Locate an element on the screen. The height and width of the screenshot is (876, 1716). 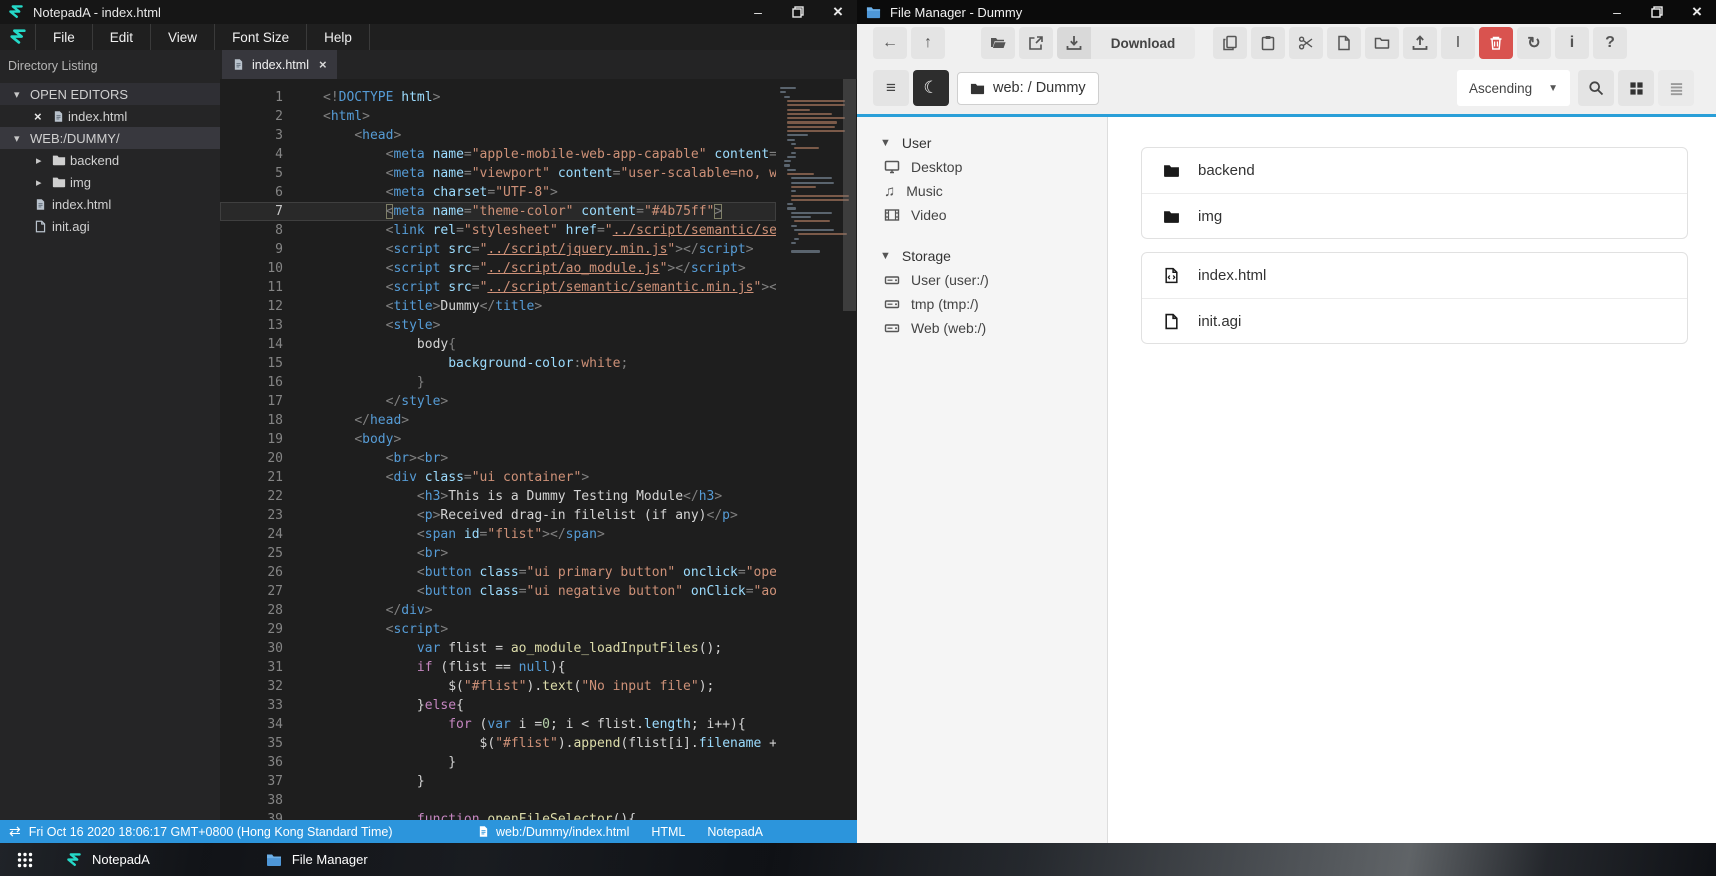
fm-sidebar-item-video: Video is located at coordinates (982, 215).